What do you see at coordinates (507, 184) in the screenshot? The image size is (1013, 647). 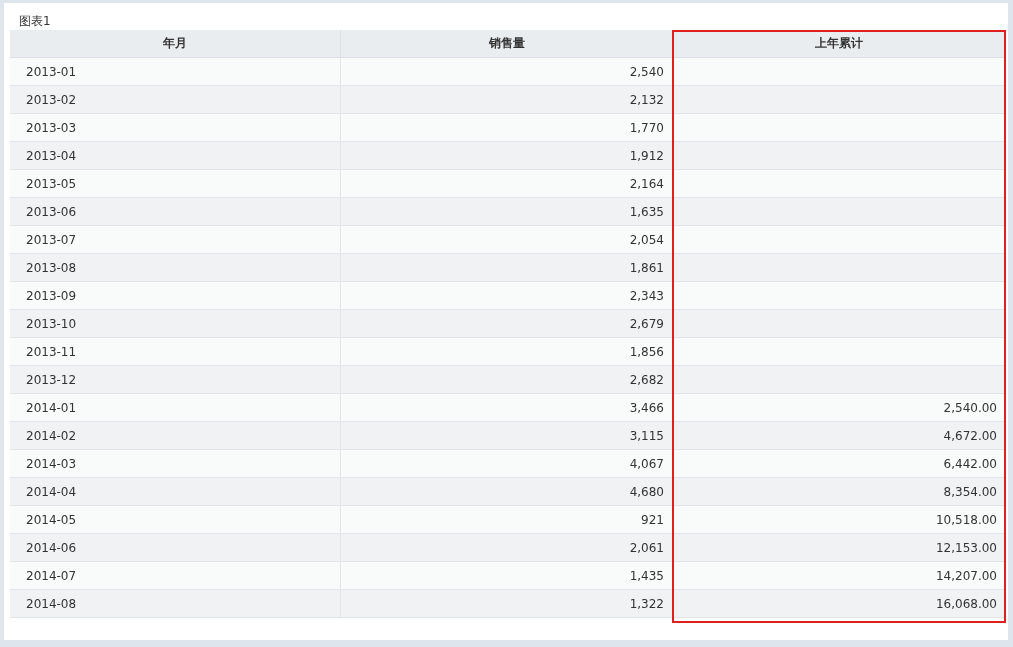 I see `table-cell: 2,164` at bounding box center [507, 184].